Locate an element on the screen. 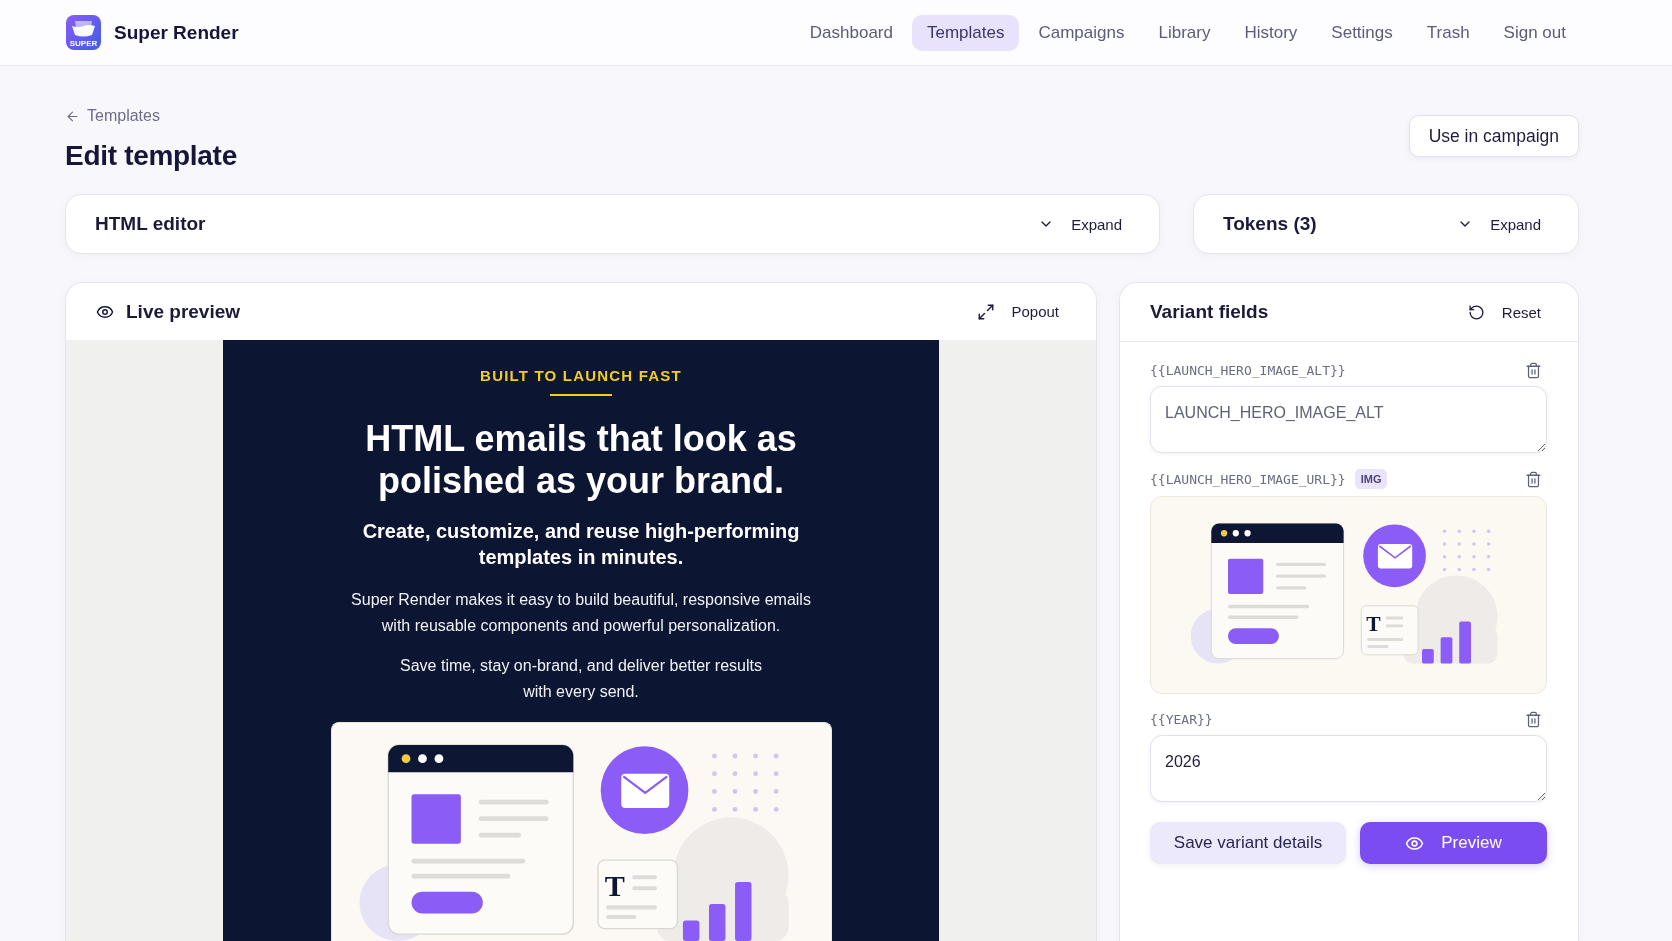 The image size is (1672, 941). nav-link: Sign out is located at coordinates (1534, 32).